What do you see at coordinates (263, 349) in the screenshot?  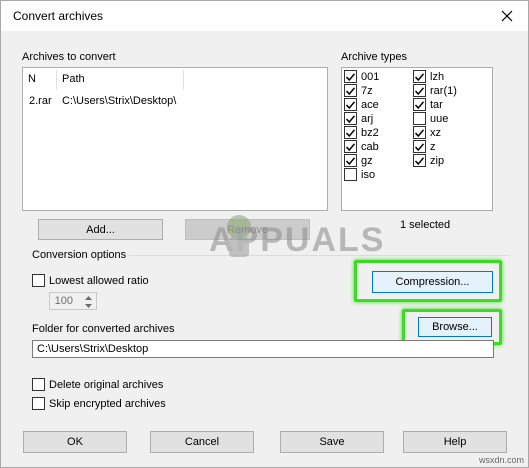 I see `folder-path-input: C:\Users\Strix\Desktop` at bounding box center [263, 349].